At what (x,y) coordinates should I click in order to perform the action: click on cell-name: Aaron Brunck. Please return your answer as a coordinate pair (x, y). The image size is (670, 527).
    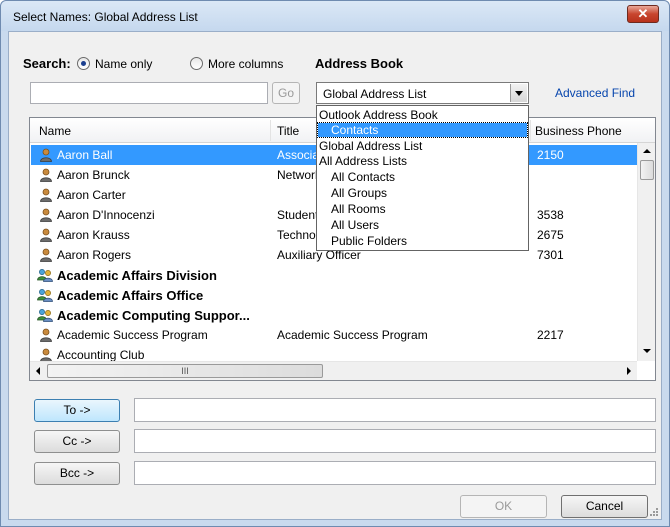
    Looking at the image, I should click on (93, 175).